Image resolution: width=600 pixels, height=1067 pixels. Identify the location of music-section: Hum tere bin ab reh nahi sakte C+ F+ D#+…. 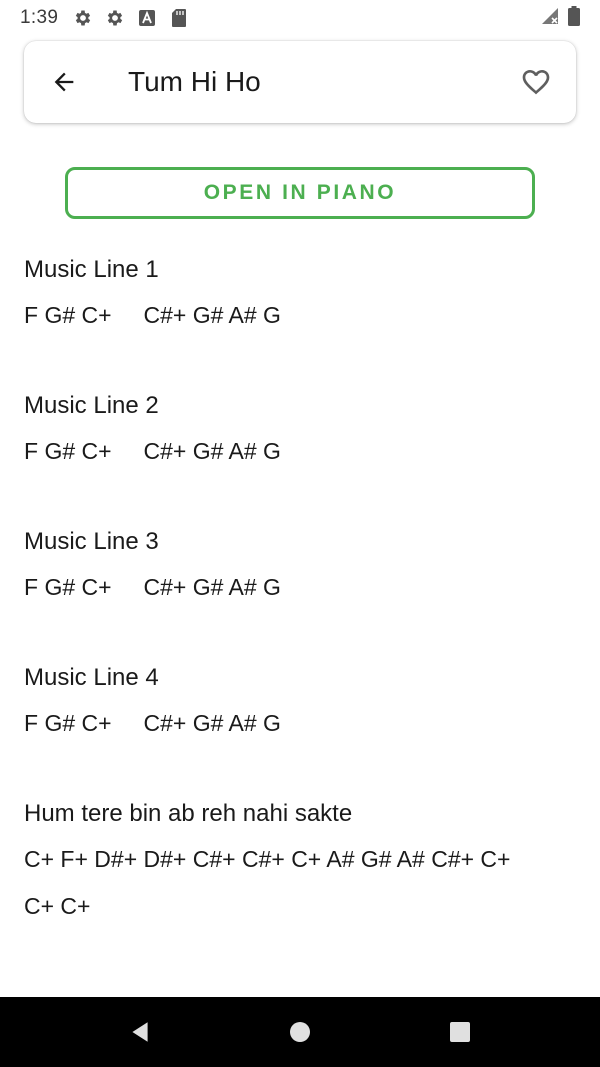
(300, 861).